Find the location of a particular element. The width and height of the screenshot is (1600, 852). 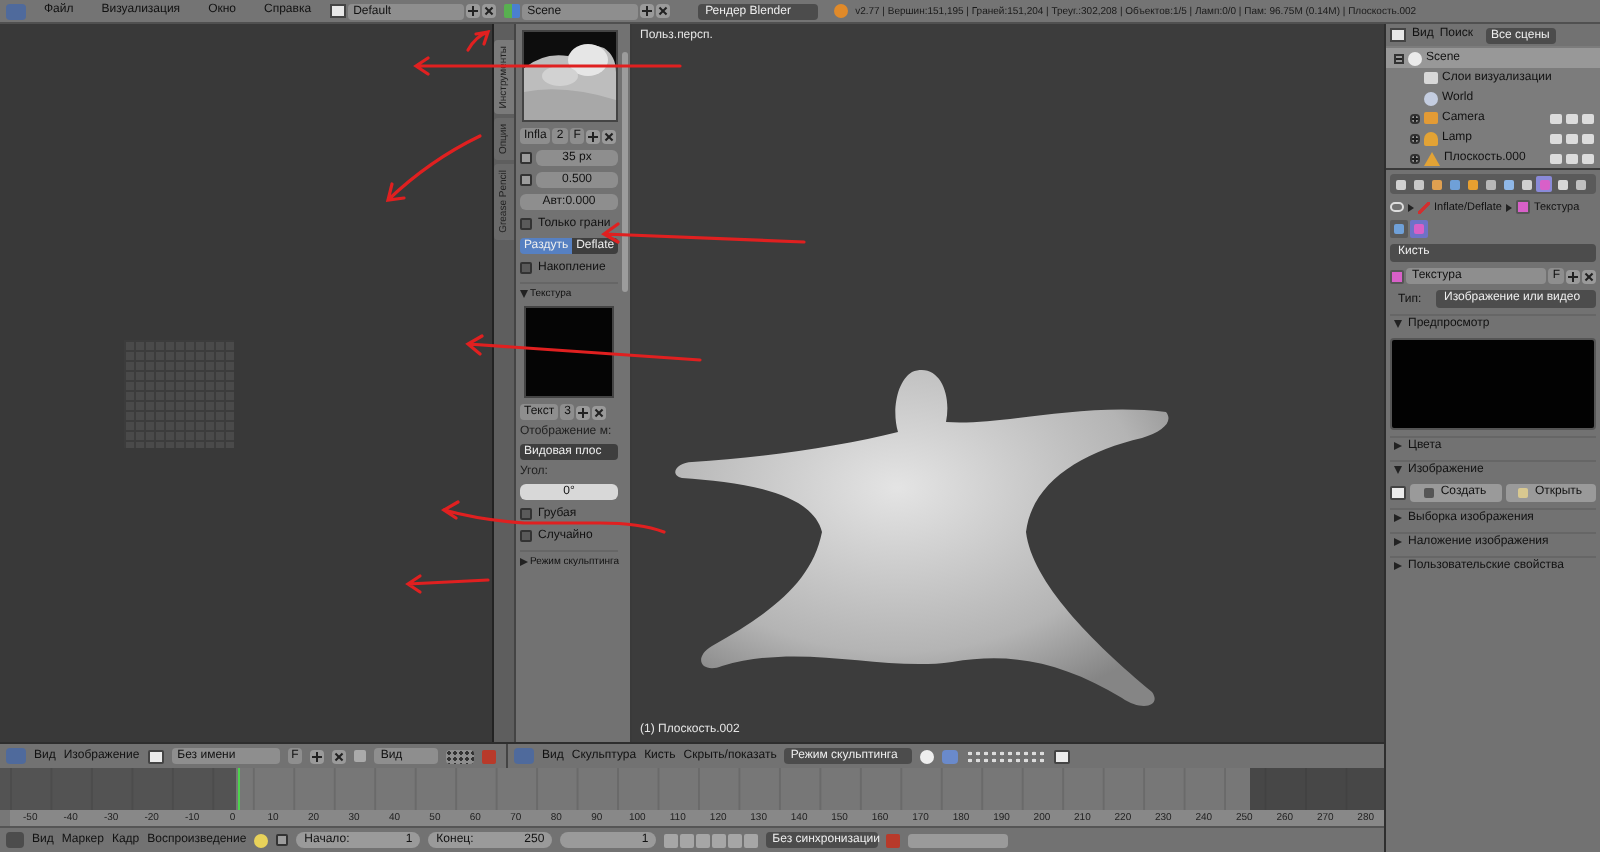

keying-icon is located at coordinates (261, 840).